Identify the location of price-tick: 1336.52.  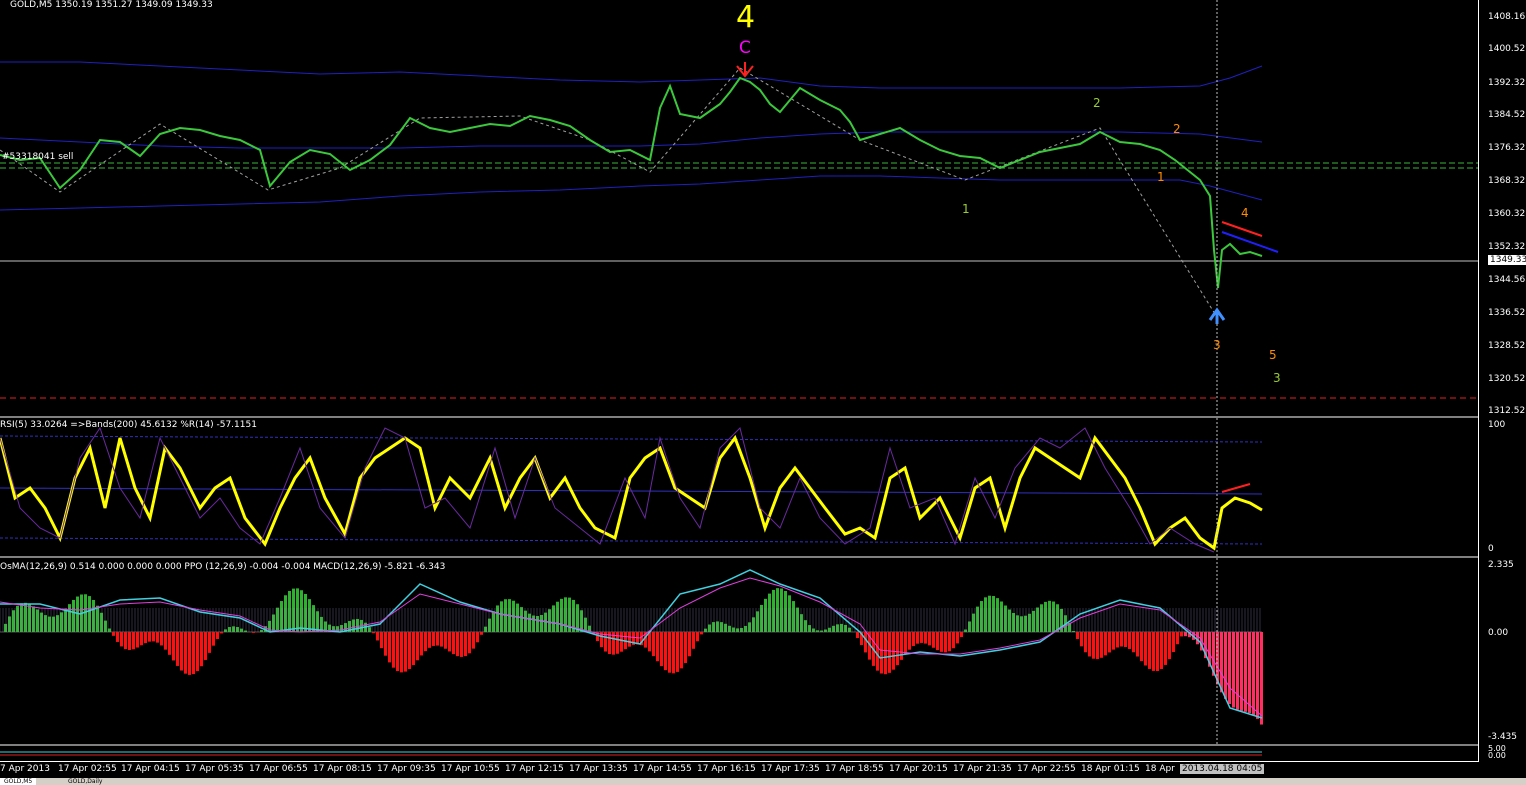
(1507, 313).